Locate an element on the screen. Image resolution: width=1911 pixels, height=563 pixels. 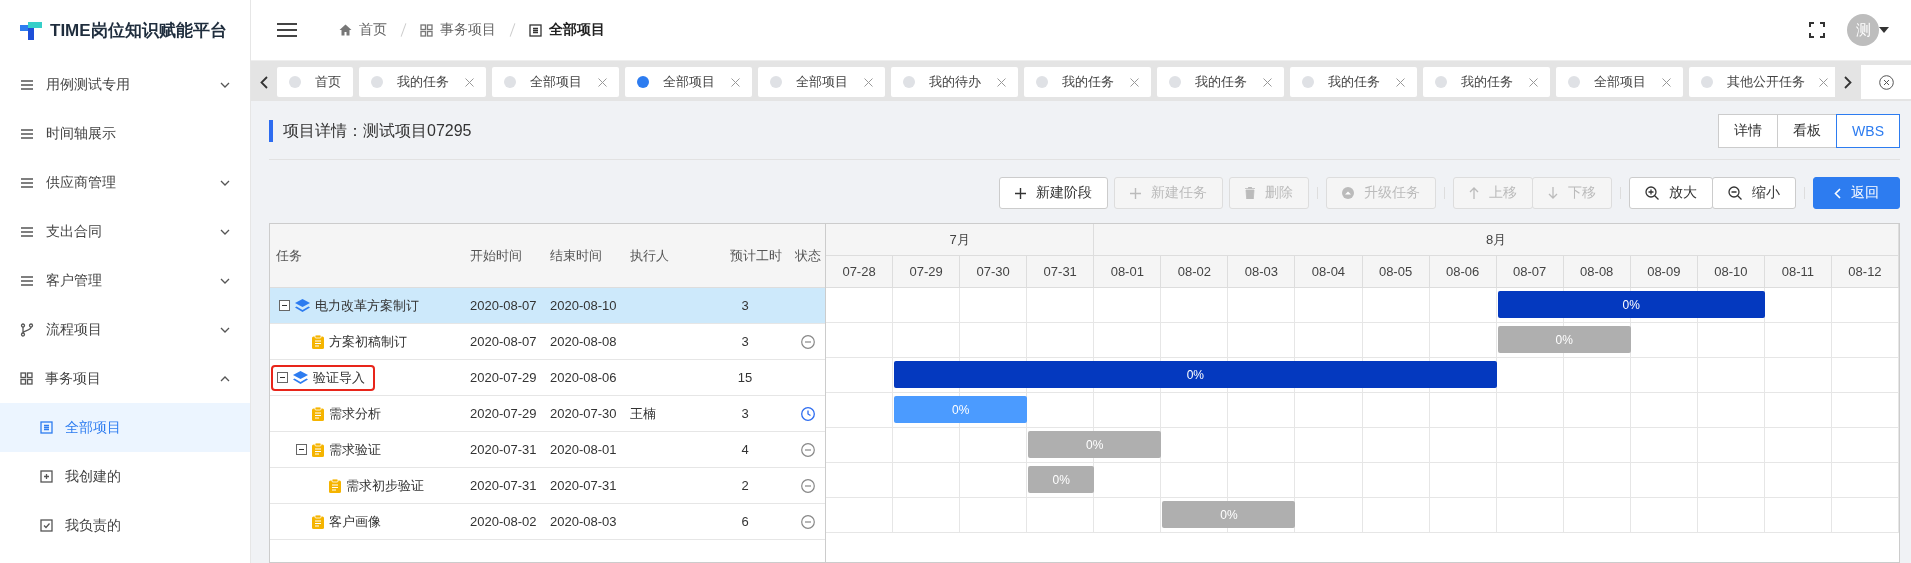
table-row: 需求分析 2020-07-29 2020-07-30 王楠 3 is located at coordinates (547, 414).